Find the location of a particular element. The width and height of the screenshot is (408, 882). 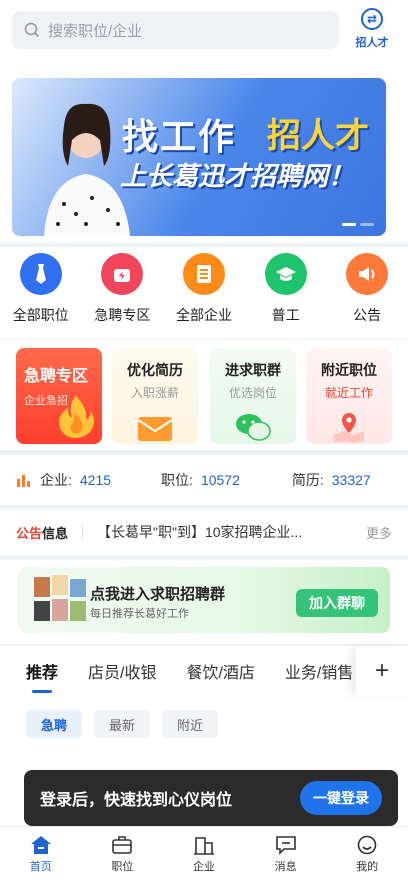

nav-jobs: 职位 is located at coordinates (122, 854).